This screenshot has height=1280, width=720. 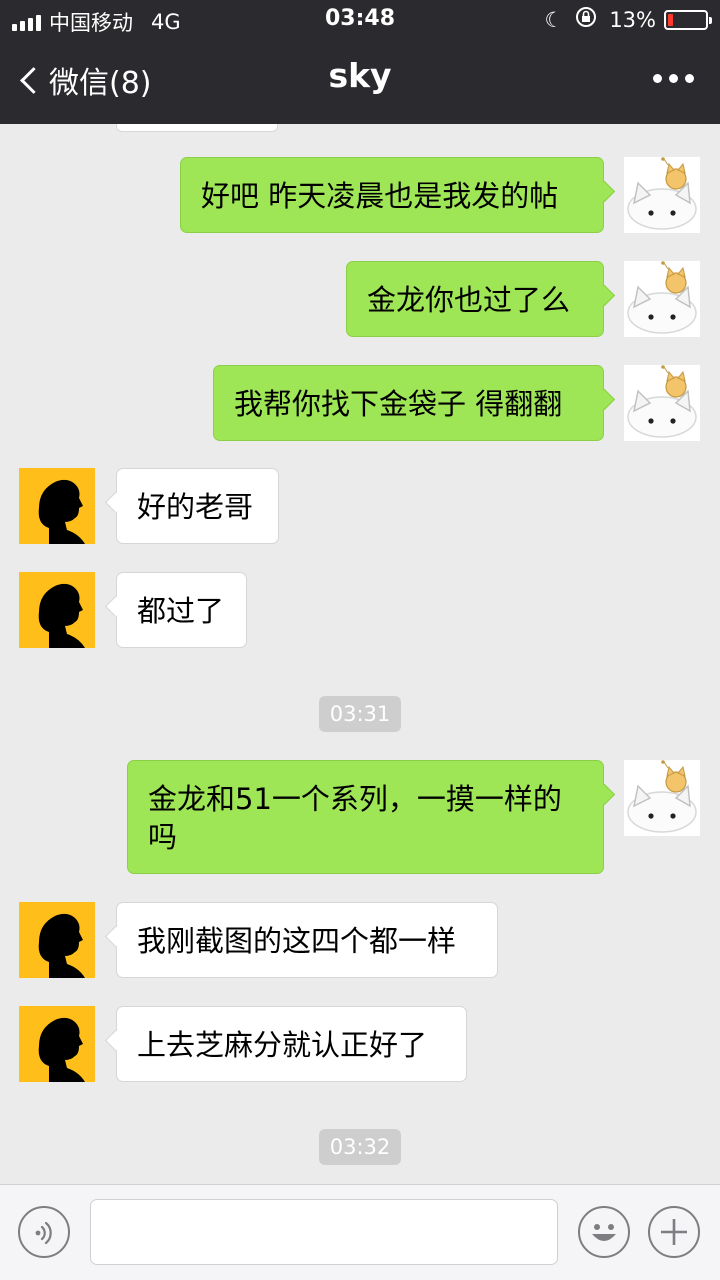 I want to click on message-bubble-sent: 金龙和51一个系列，一摸一样的吗, so click(x=365, y=817).